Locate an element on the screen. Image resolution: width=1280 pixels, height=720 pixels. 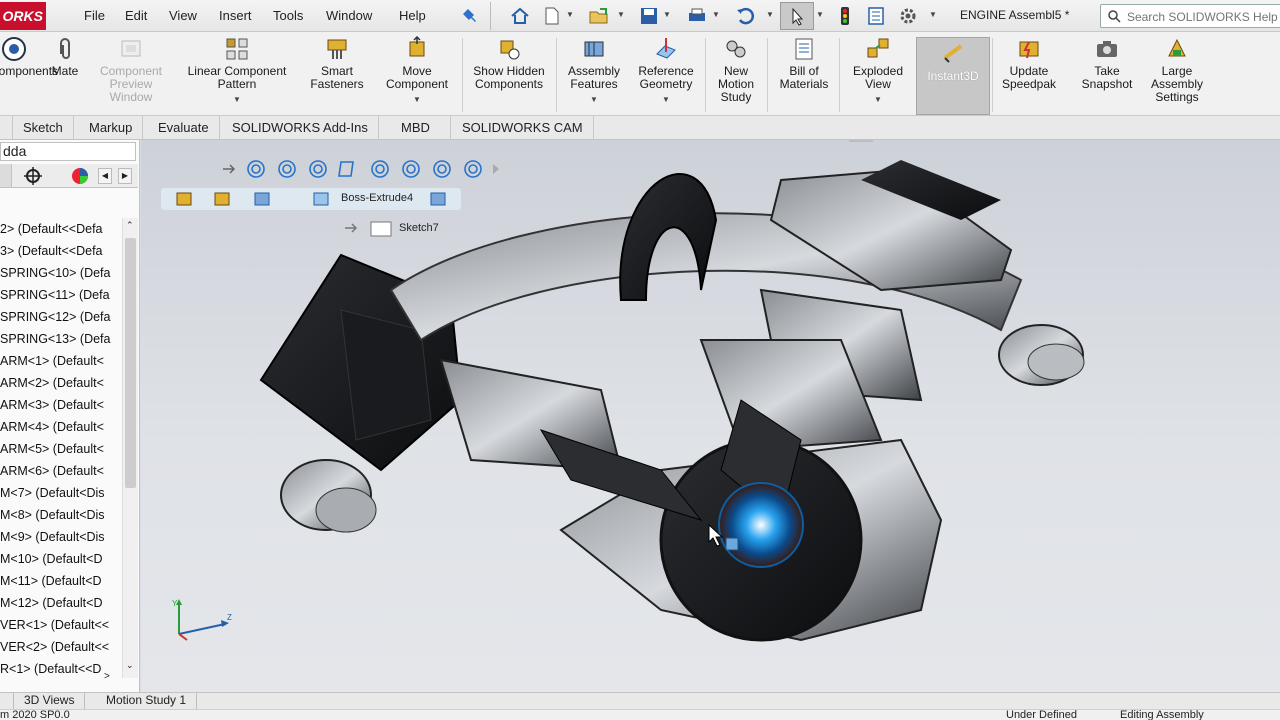
component-preview-window-button: Component Preview Window is located at coordinates (131, 70).